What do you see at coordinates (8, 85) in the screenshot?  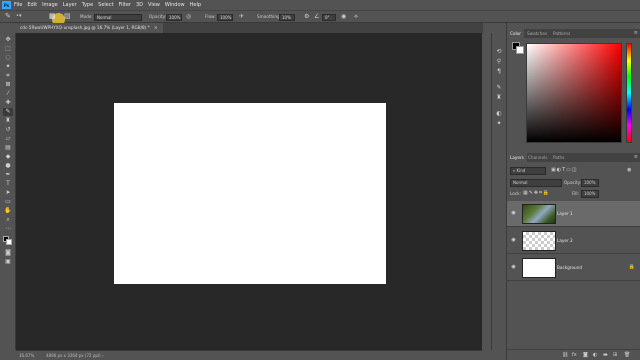 I see `frame-tool-icon: ⊠` at bounding box center [8, 85].